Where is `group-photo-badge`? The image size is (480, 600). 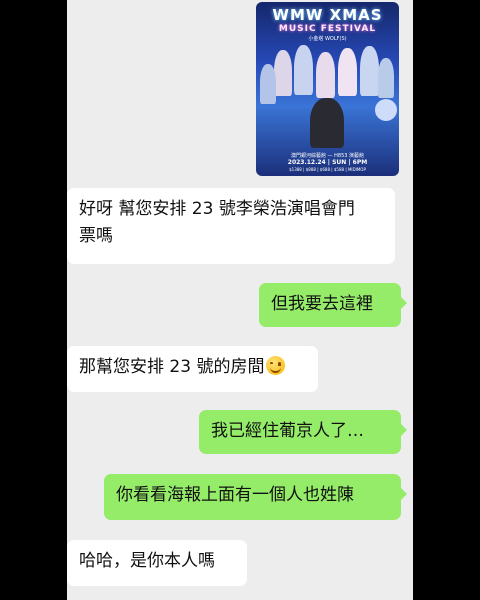
group-photo-badge is located at coordinates (386, 110).